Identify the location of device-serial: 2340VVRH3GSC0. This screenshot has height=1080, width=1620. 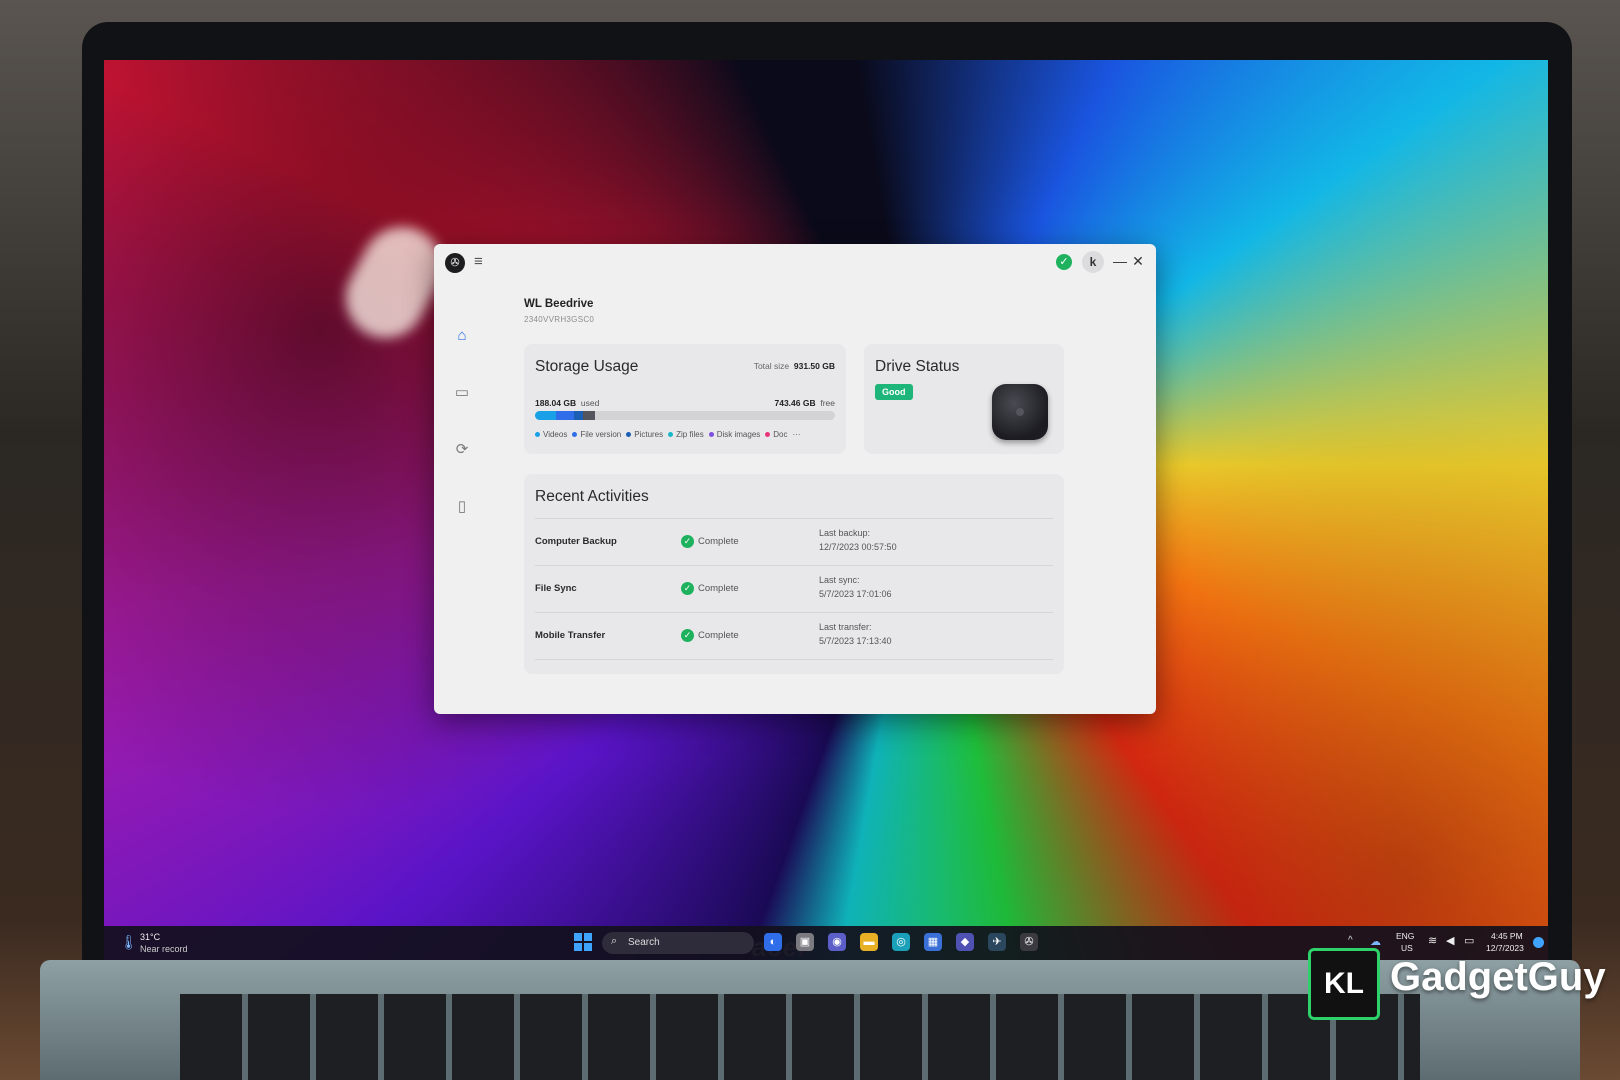
(559, 319).